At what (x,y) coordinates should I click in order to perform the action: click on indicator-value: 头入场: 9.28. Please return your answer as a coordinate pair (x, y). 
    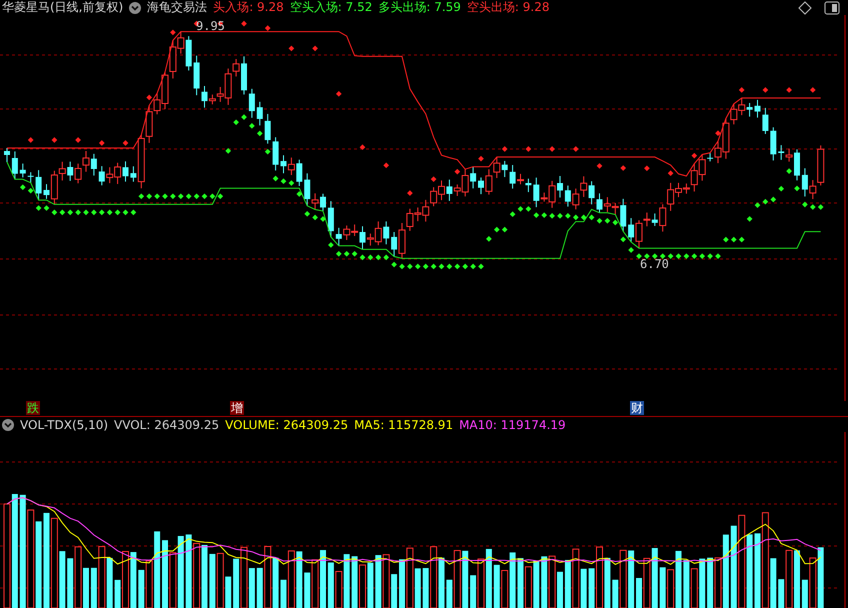
    Looking at the image, I should click on (248, 8).